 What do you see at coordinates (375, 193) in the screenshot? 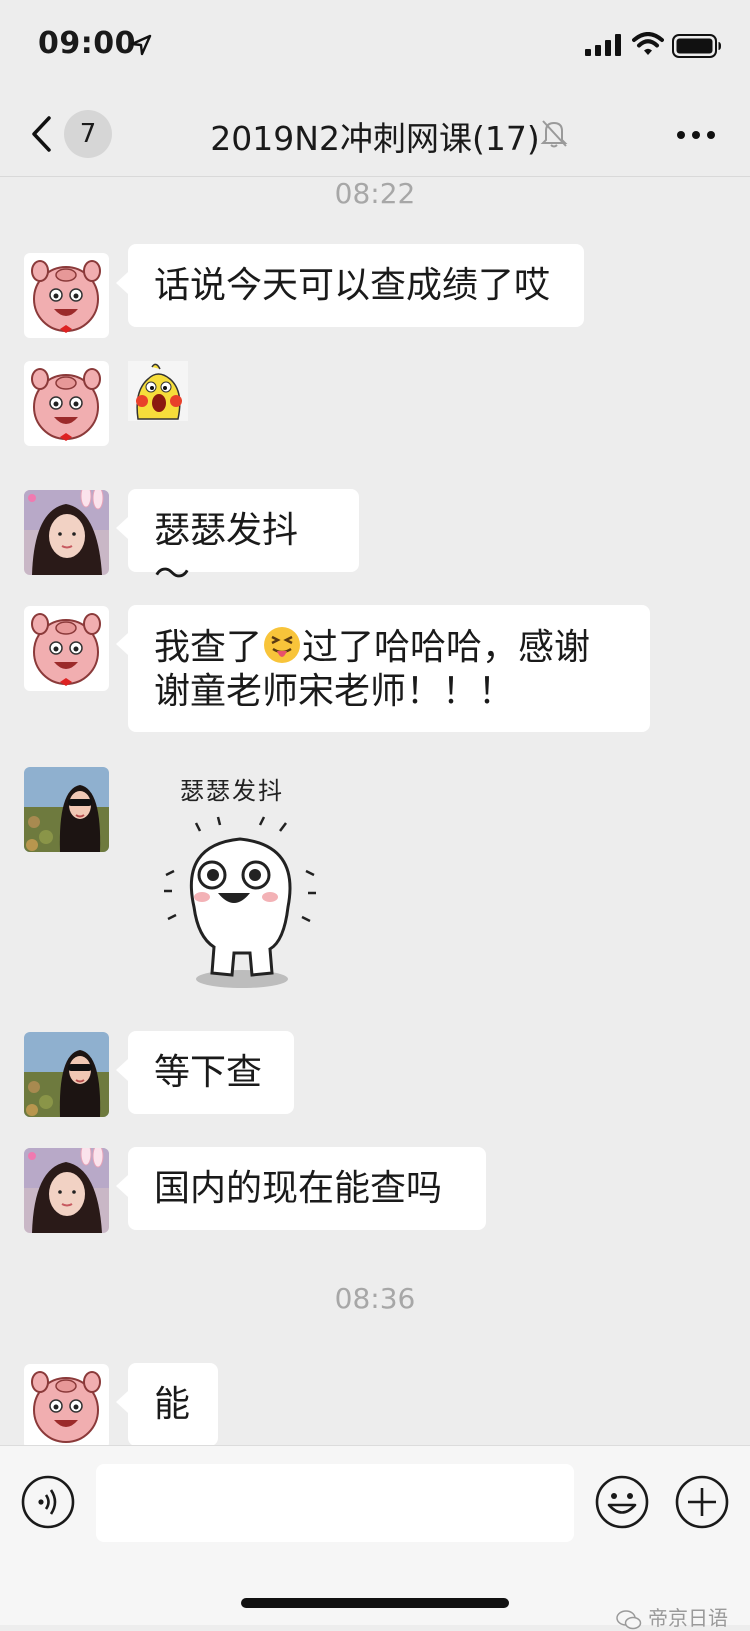
I see `timestamp: 08:22` at bounding box center [375, 193].